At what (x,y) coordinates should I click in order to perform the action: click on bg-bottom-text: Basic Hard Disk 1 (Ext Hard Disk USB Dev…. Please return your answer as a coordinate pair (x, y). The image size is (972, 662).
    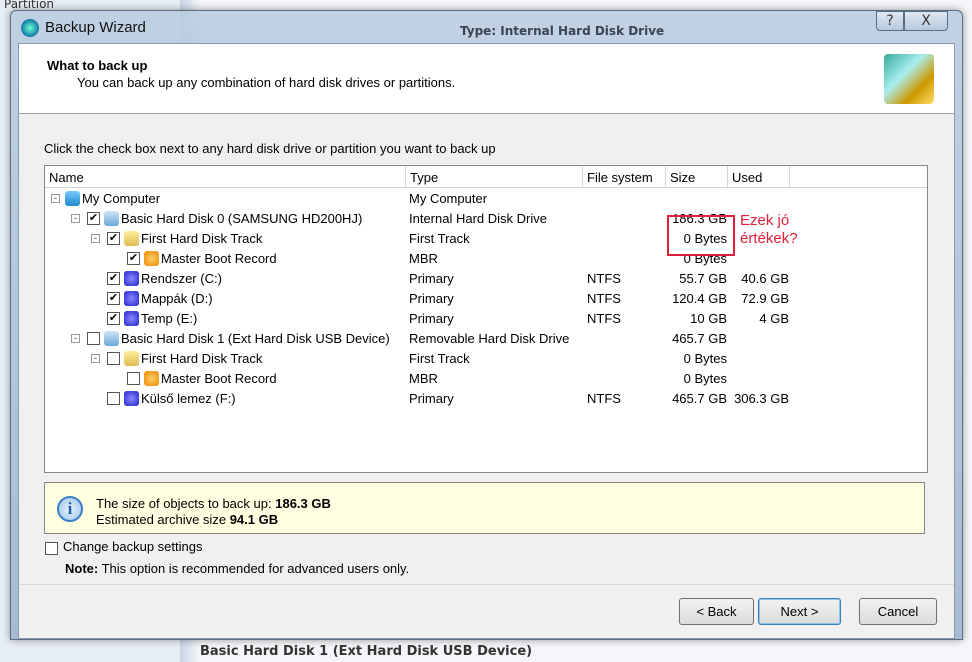
    Looking at the image, I should click on (366, 651).